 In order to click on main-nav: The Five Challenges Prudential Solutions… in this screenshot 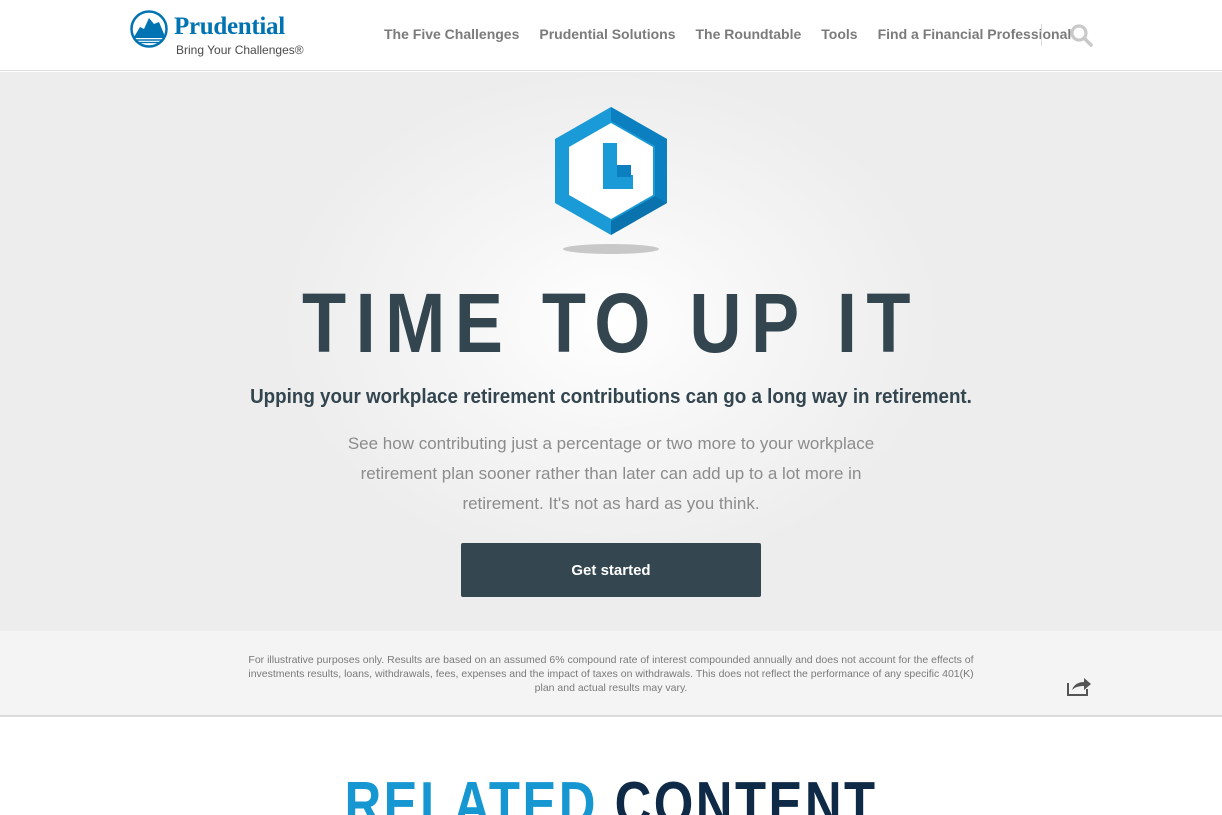, I will do `click(727, 34)`.